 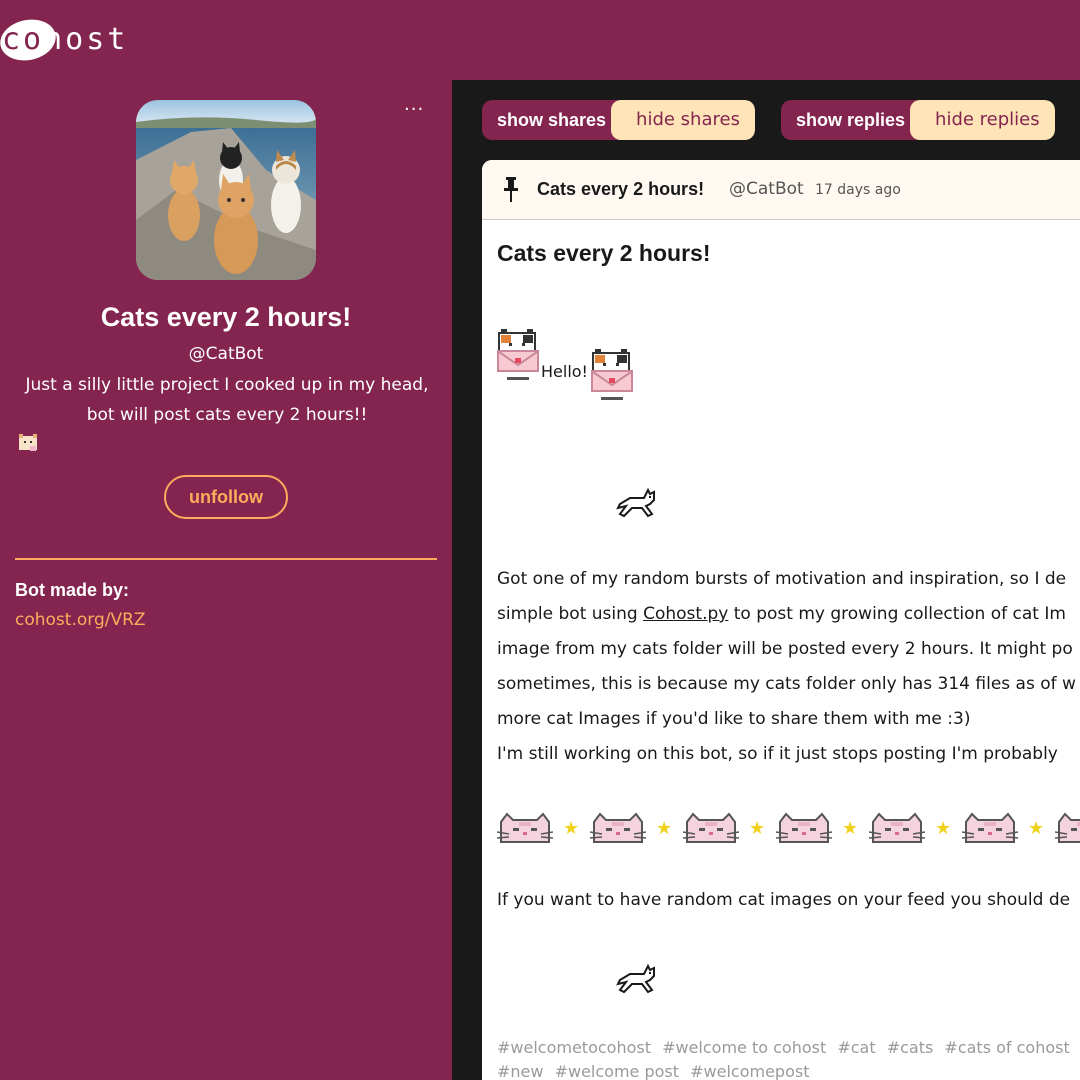 What do you see at coordinates (72, 590) in the screenshot?
I see `made-by-label: Bot made by:` at bounding box center [72, 590].